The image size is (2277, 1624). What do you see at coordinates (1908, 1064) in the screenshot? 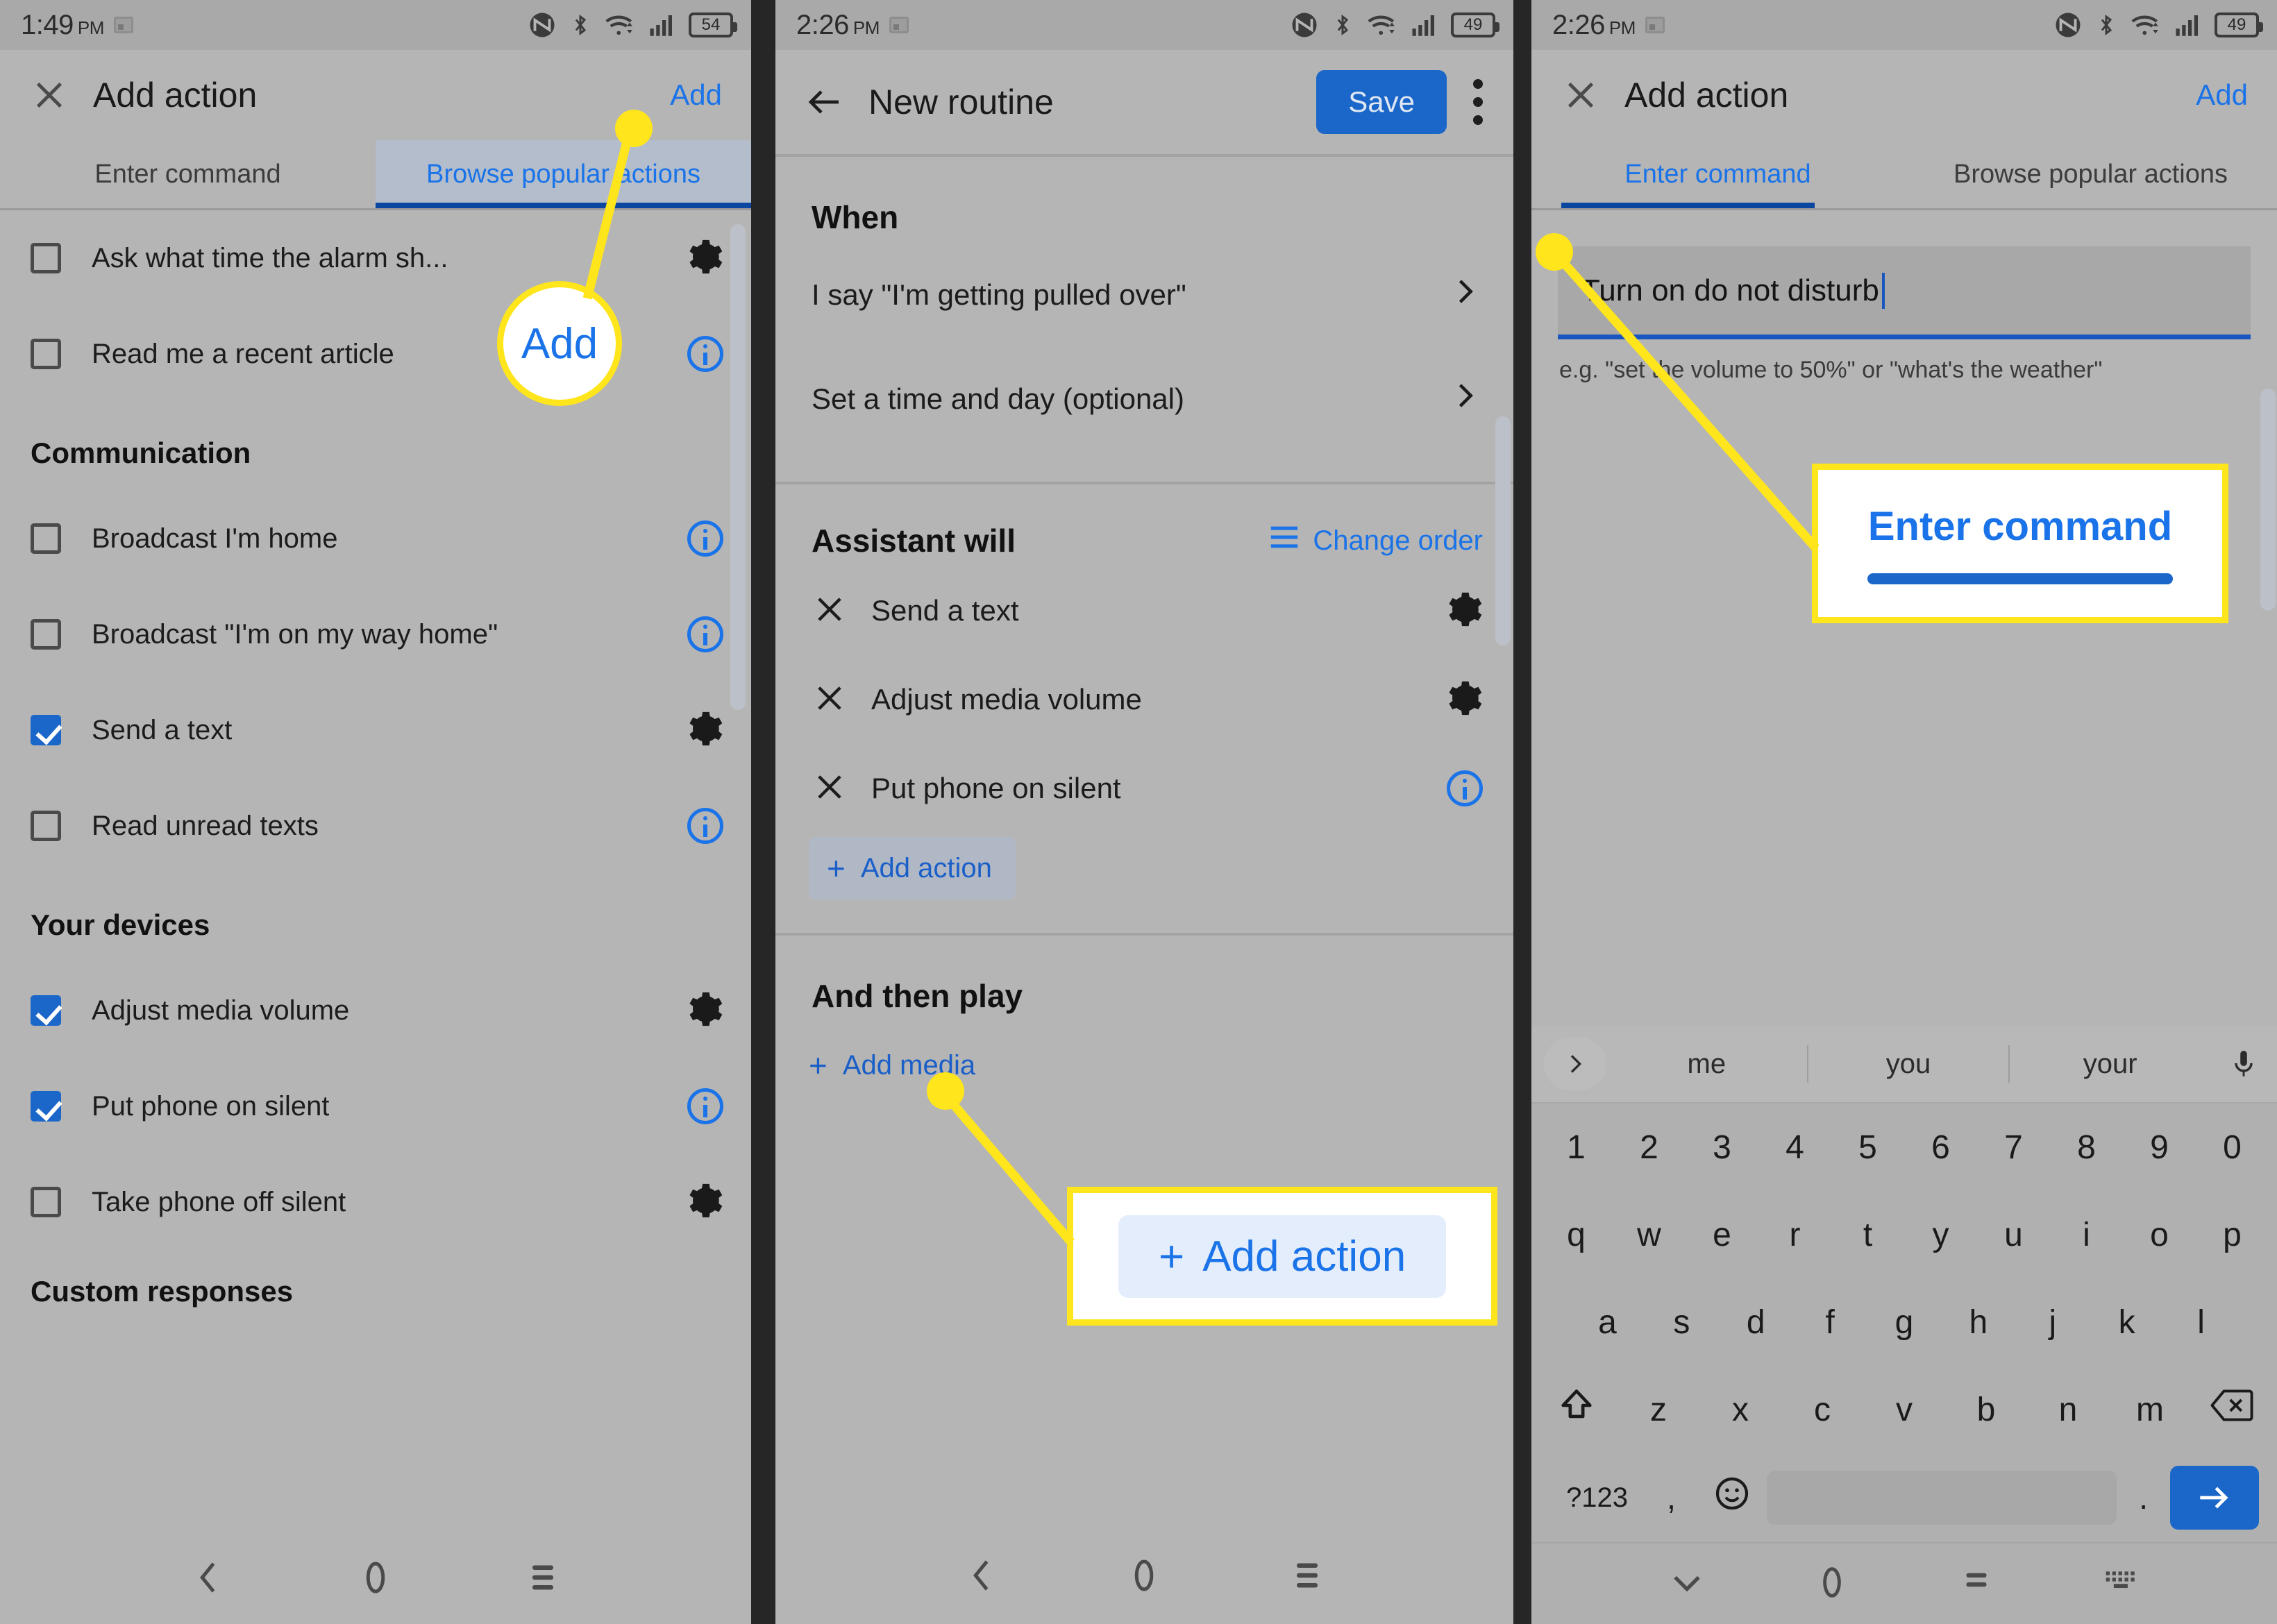
I see `suggestion-you: you` at bounding box center [1908, 1064].